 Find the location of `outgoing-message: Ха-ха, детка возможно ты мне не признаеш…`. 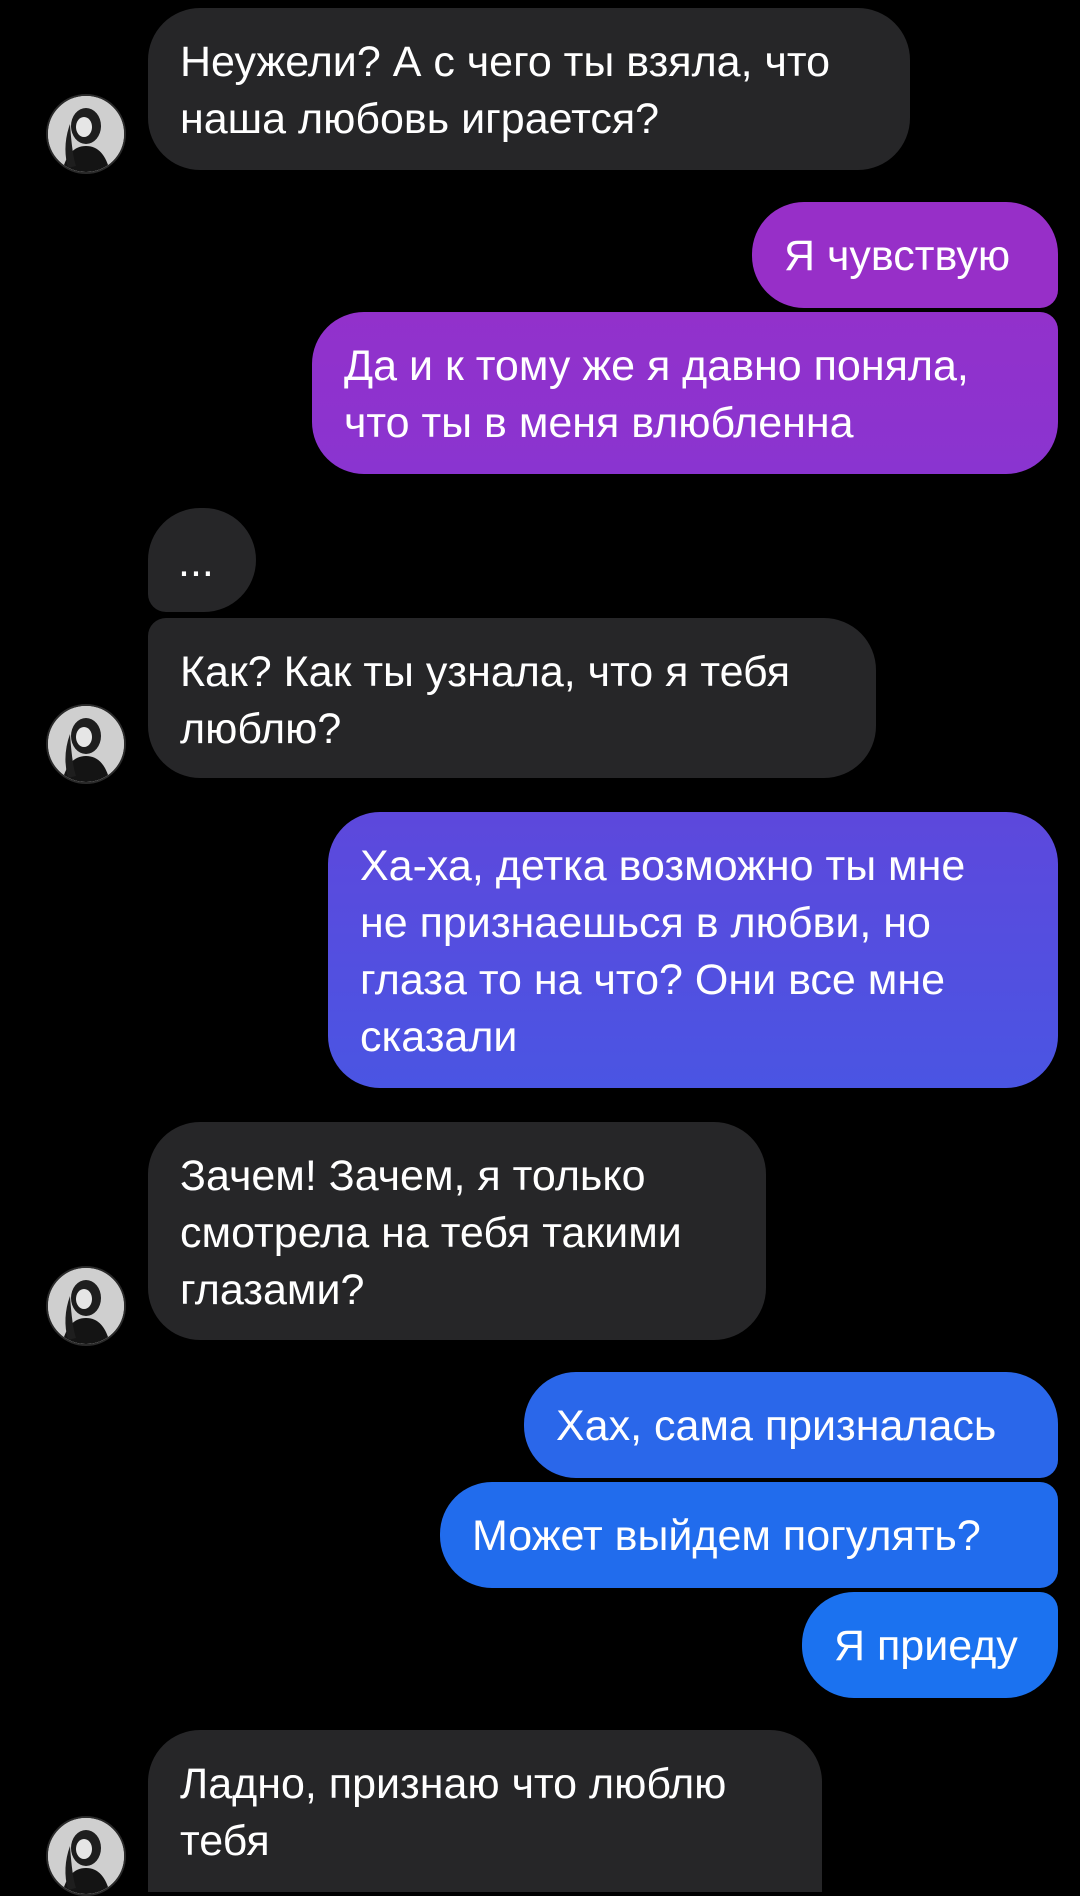

outgoing-message: Ха-ха, детка возможно ты мне не признаеш… is located at coordinates (693, 950).